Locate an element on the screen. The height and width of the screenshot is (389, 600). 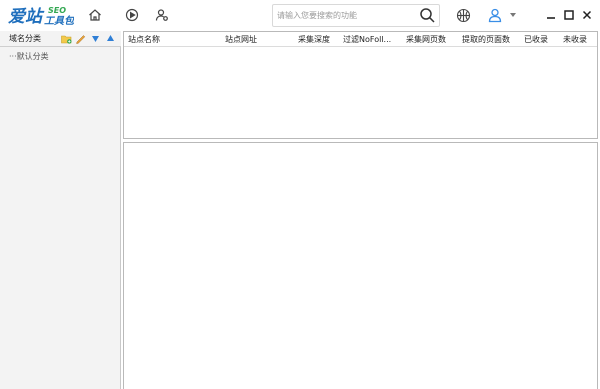
search-icon is located at coordinates (427, 15).